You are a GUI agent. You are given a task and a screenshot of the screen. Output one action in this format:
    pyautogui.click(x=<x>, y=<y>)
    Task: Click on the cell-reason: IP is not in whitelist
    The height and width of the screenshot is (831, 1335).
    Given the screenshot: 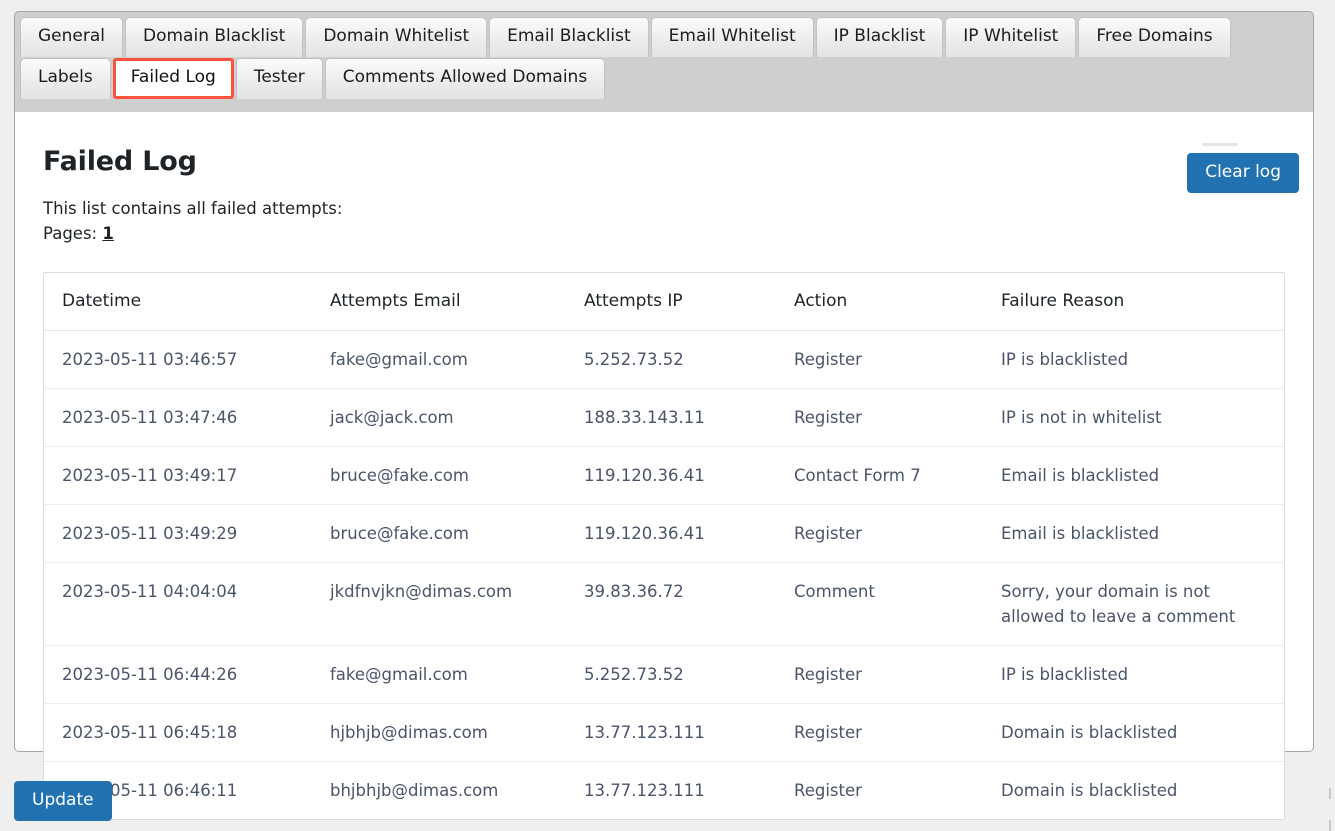 What is the action you would take?
    pyautogui.click(x=1133, y=417)
    